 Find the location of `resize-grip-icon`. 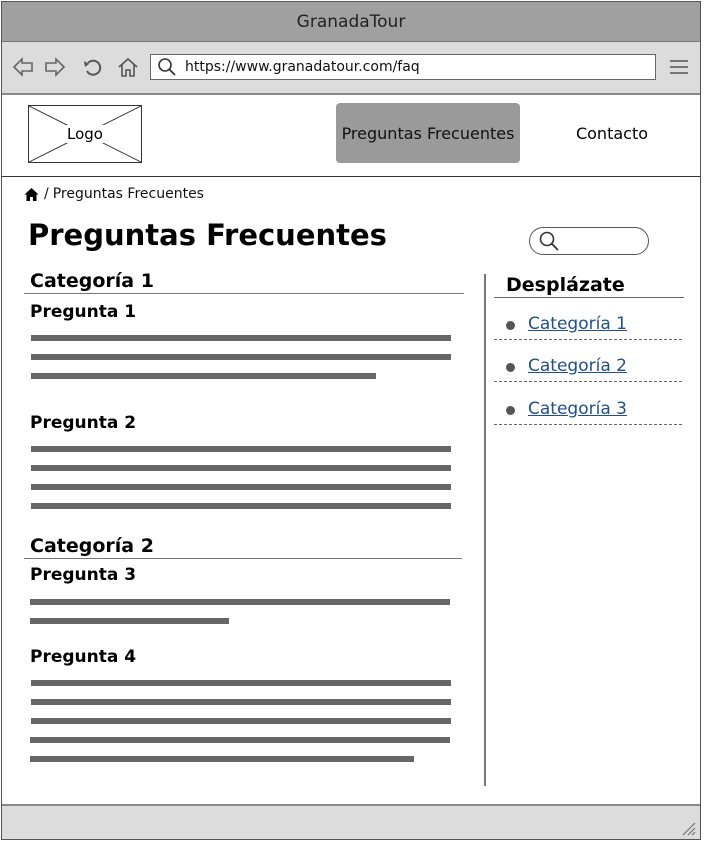

resize-grip-icon is located at coordinates (688, 828).